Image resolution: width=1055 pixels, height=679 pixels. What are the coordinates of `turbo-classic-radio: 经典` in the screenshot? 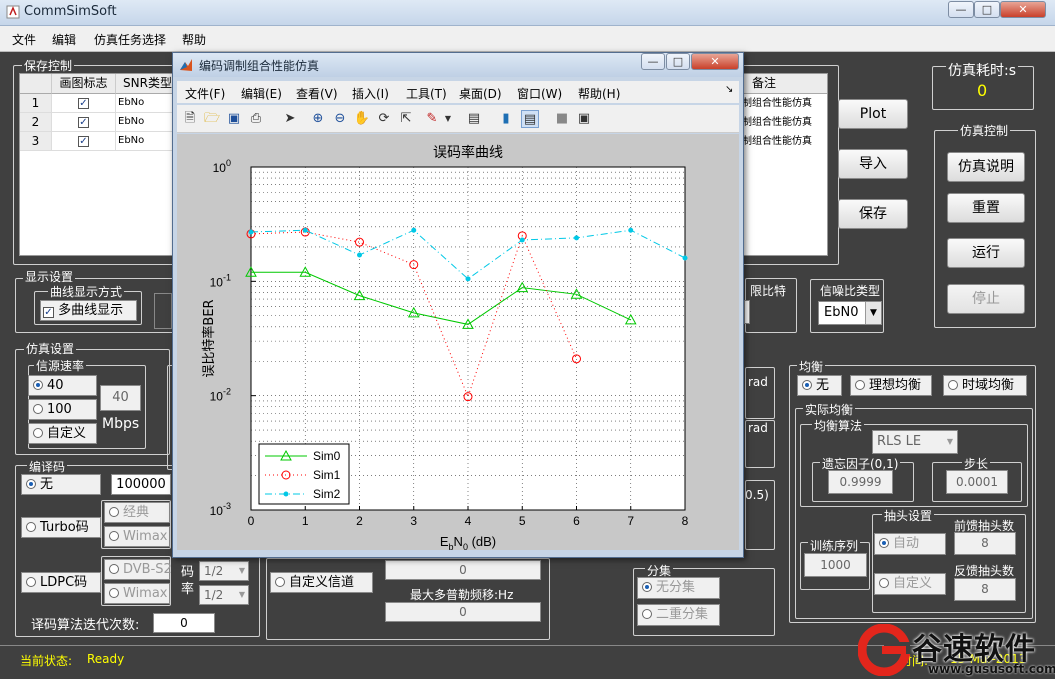 It's located at (137, 512).